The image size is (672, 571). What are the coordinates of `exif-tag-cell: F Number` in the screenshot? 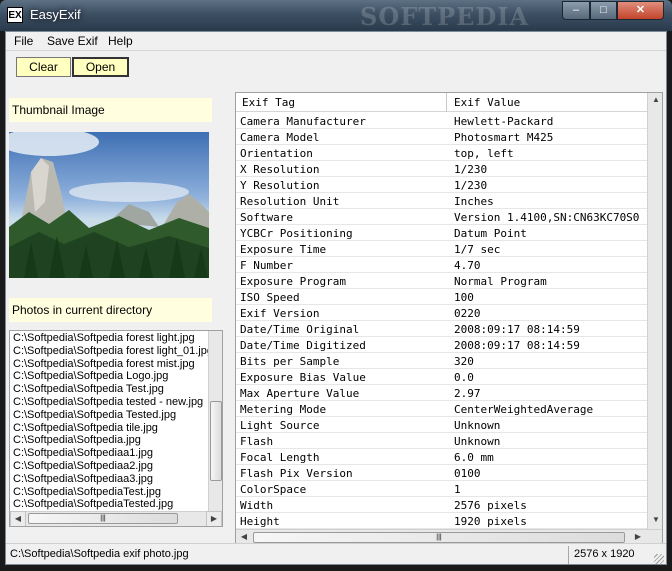 It's located at (266, 265).